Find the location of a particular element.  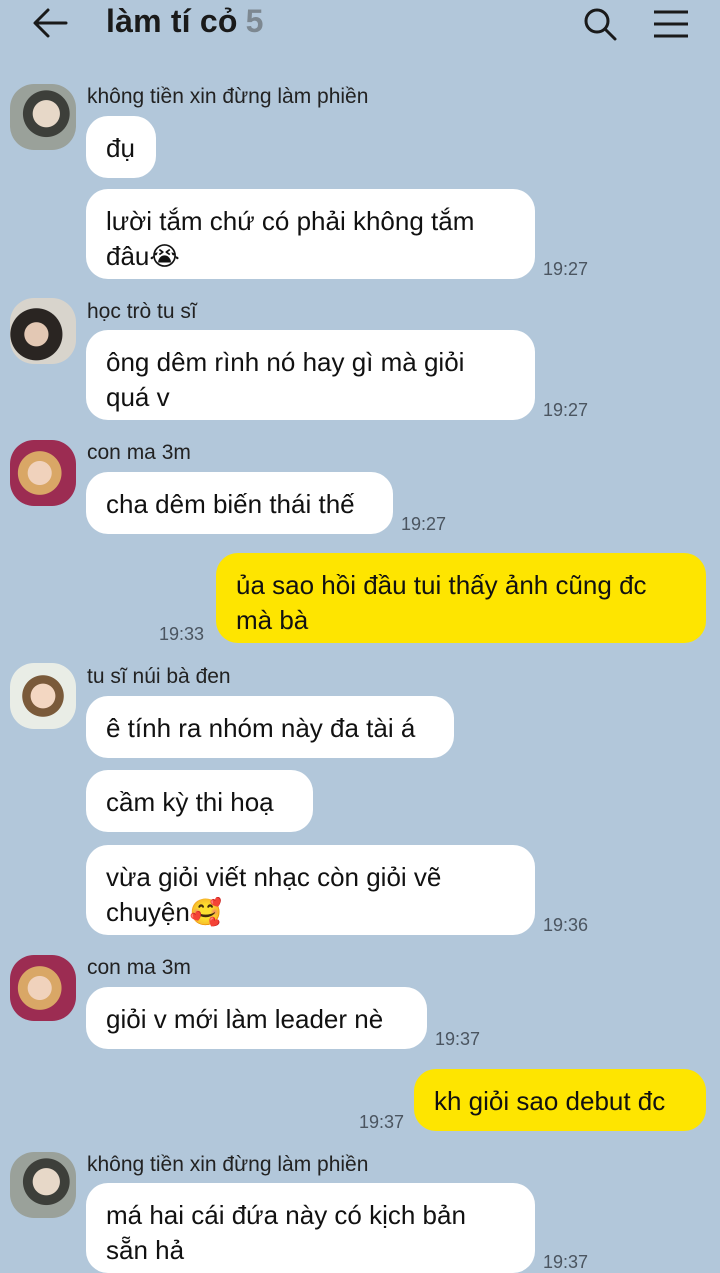

chat-title: làm tí cỏ 5 is located at coordinates (185, 21).